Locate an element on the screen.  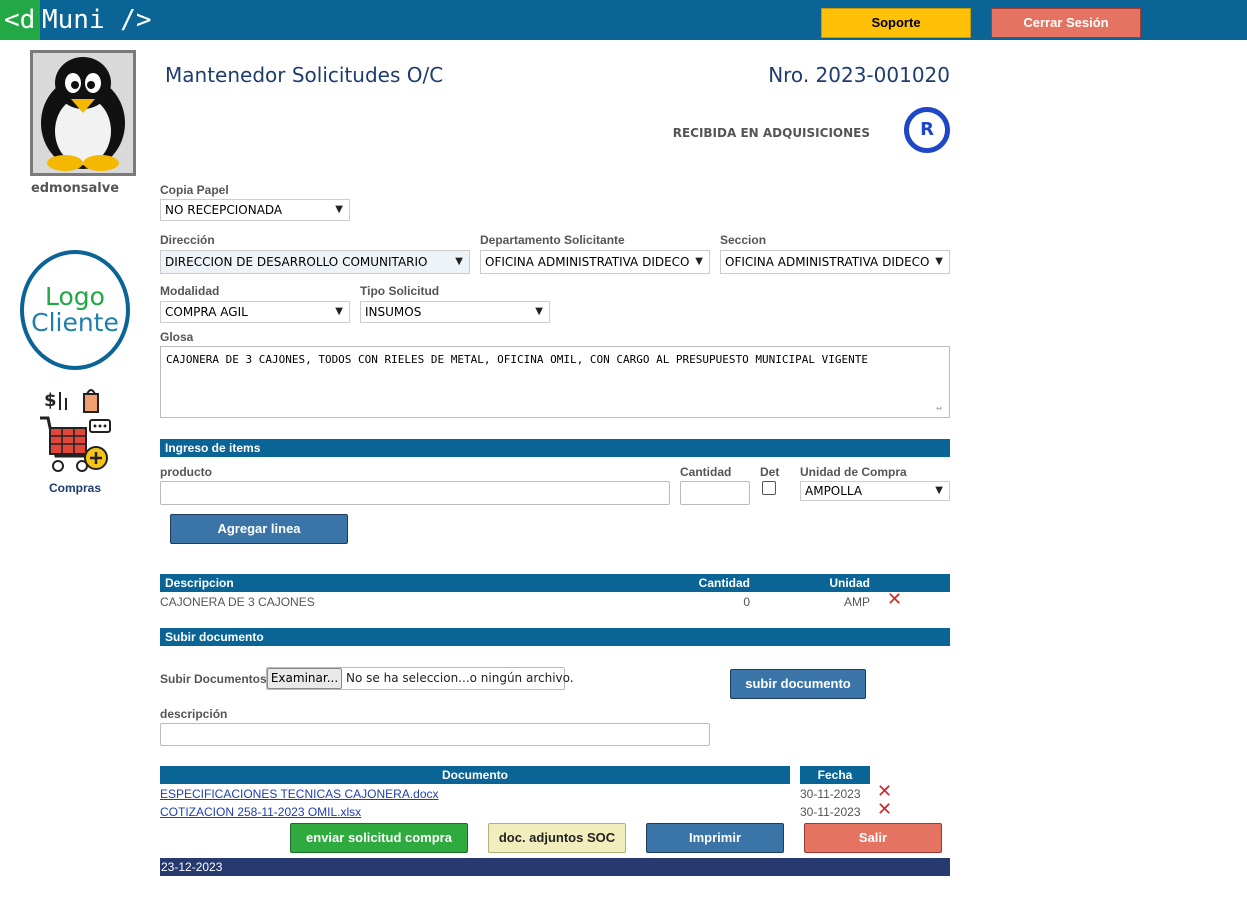
direccion-value: DIRECCION DE DESARROLLO COMUNITARIO is located at coordinates (296, 262).